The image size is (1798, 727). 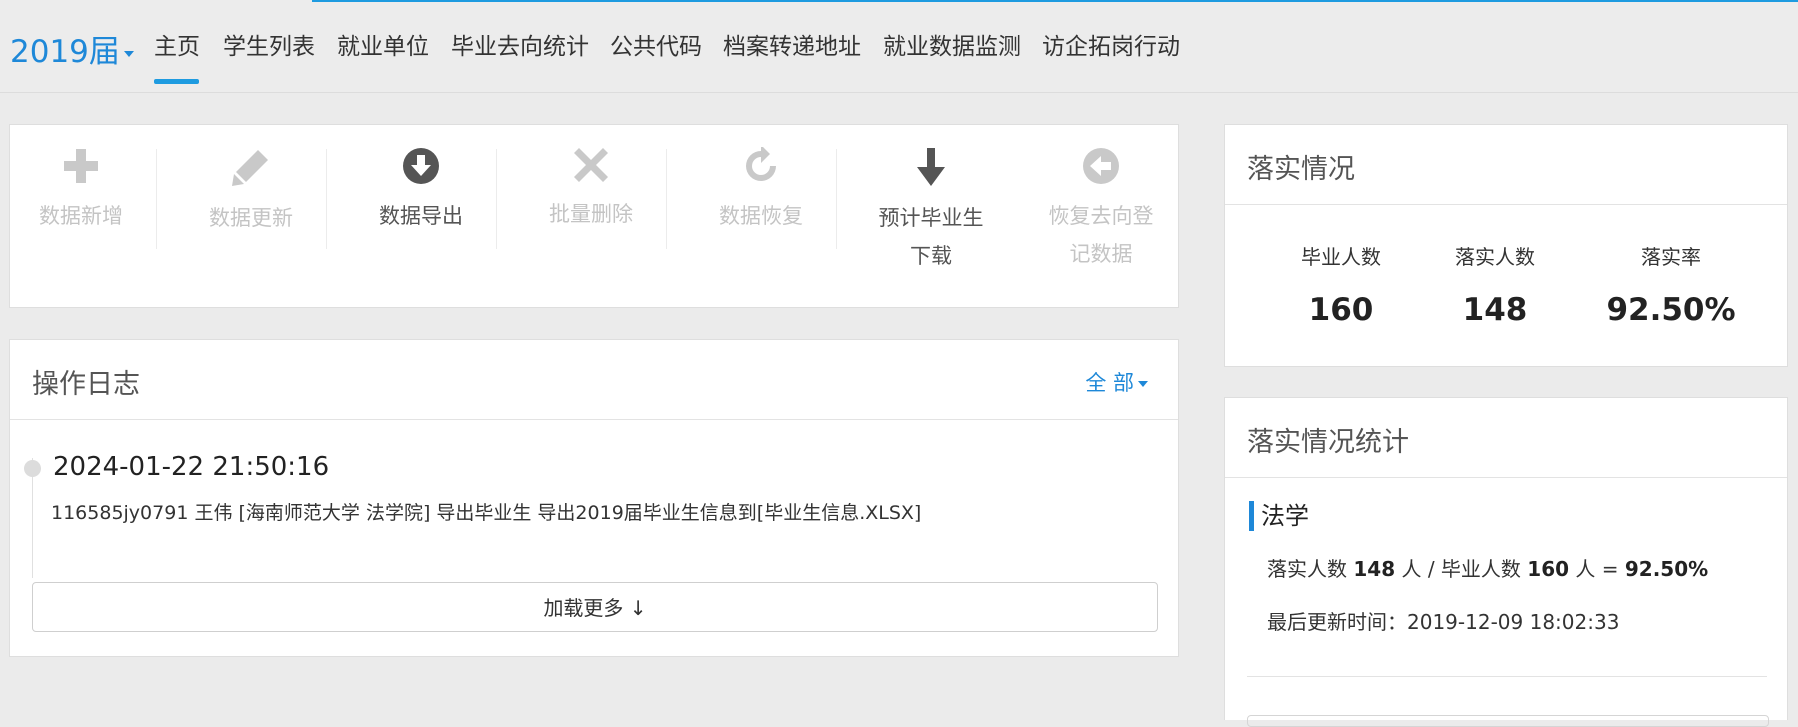 What do you see at coordinates (1055, 1) in the screenshot?
I see `top-accent-line` at bounding box center [1055, 1].